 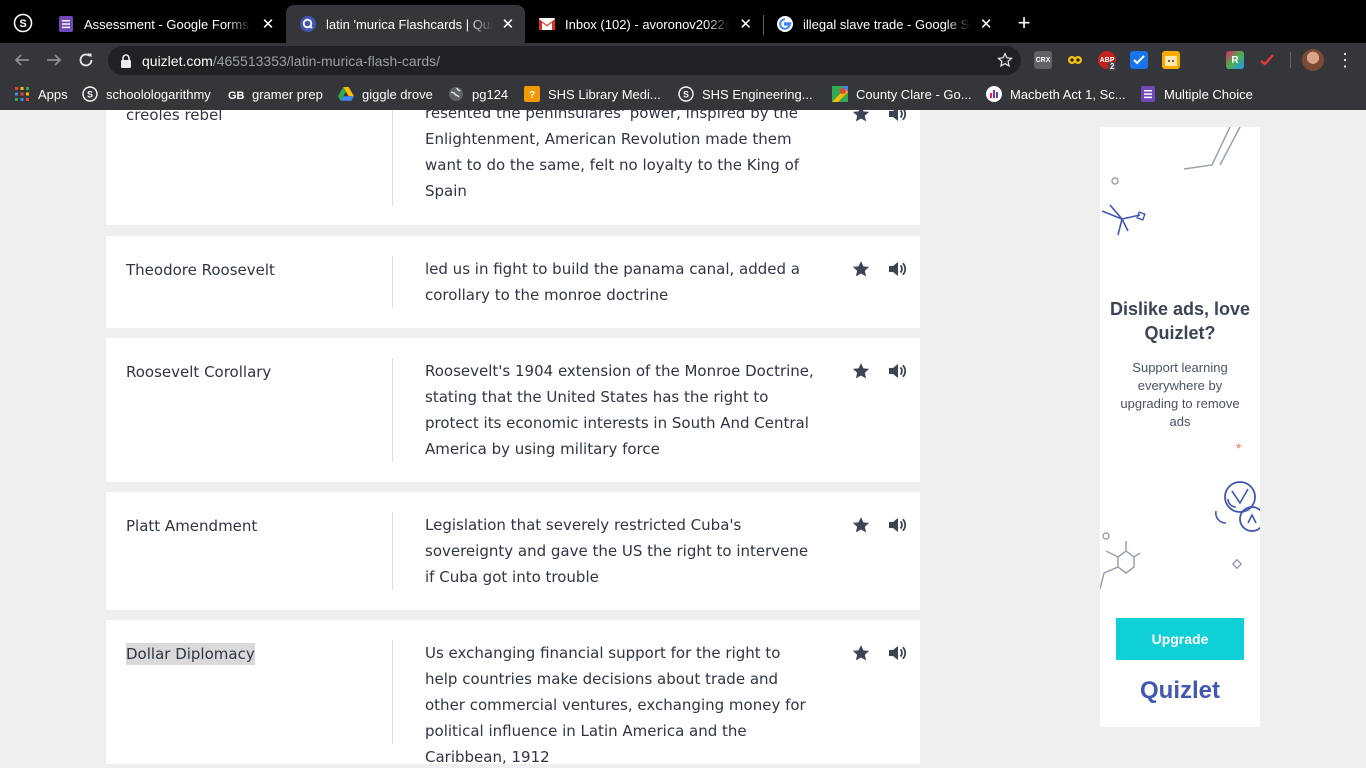 I want to click on back-button, so click(x=22, y=60).